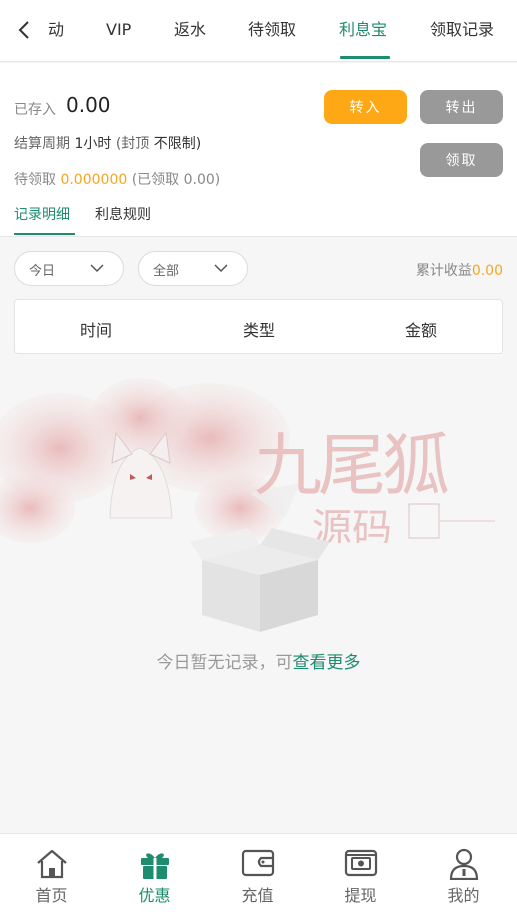  Describe the element at coordinates (365, 57) in the screenshot. I see `active-tab-indicator` at that location.